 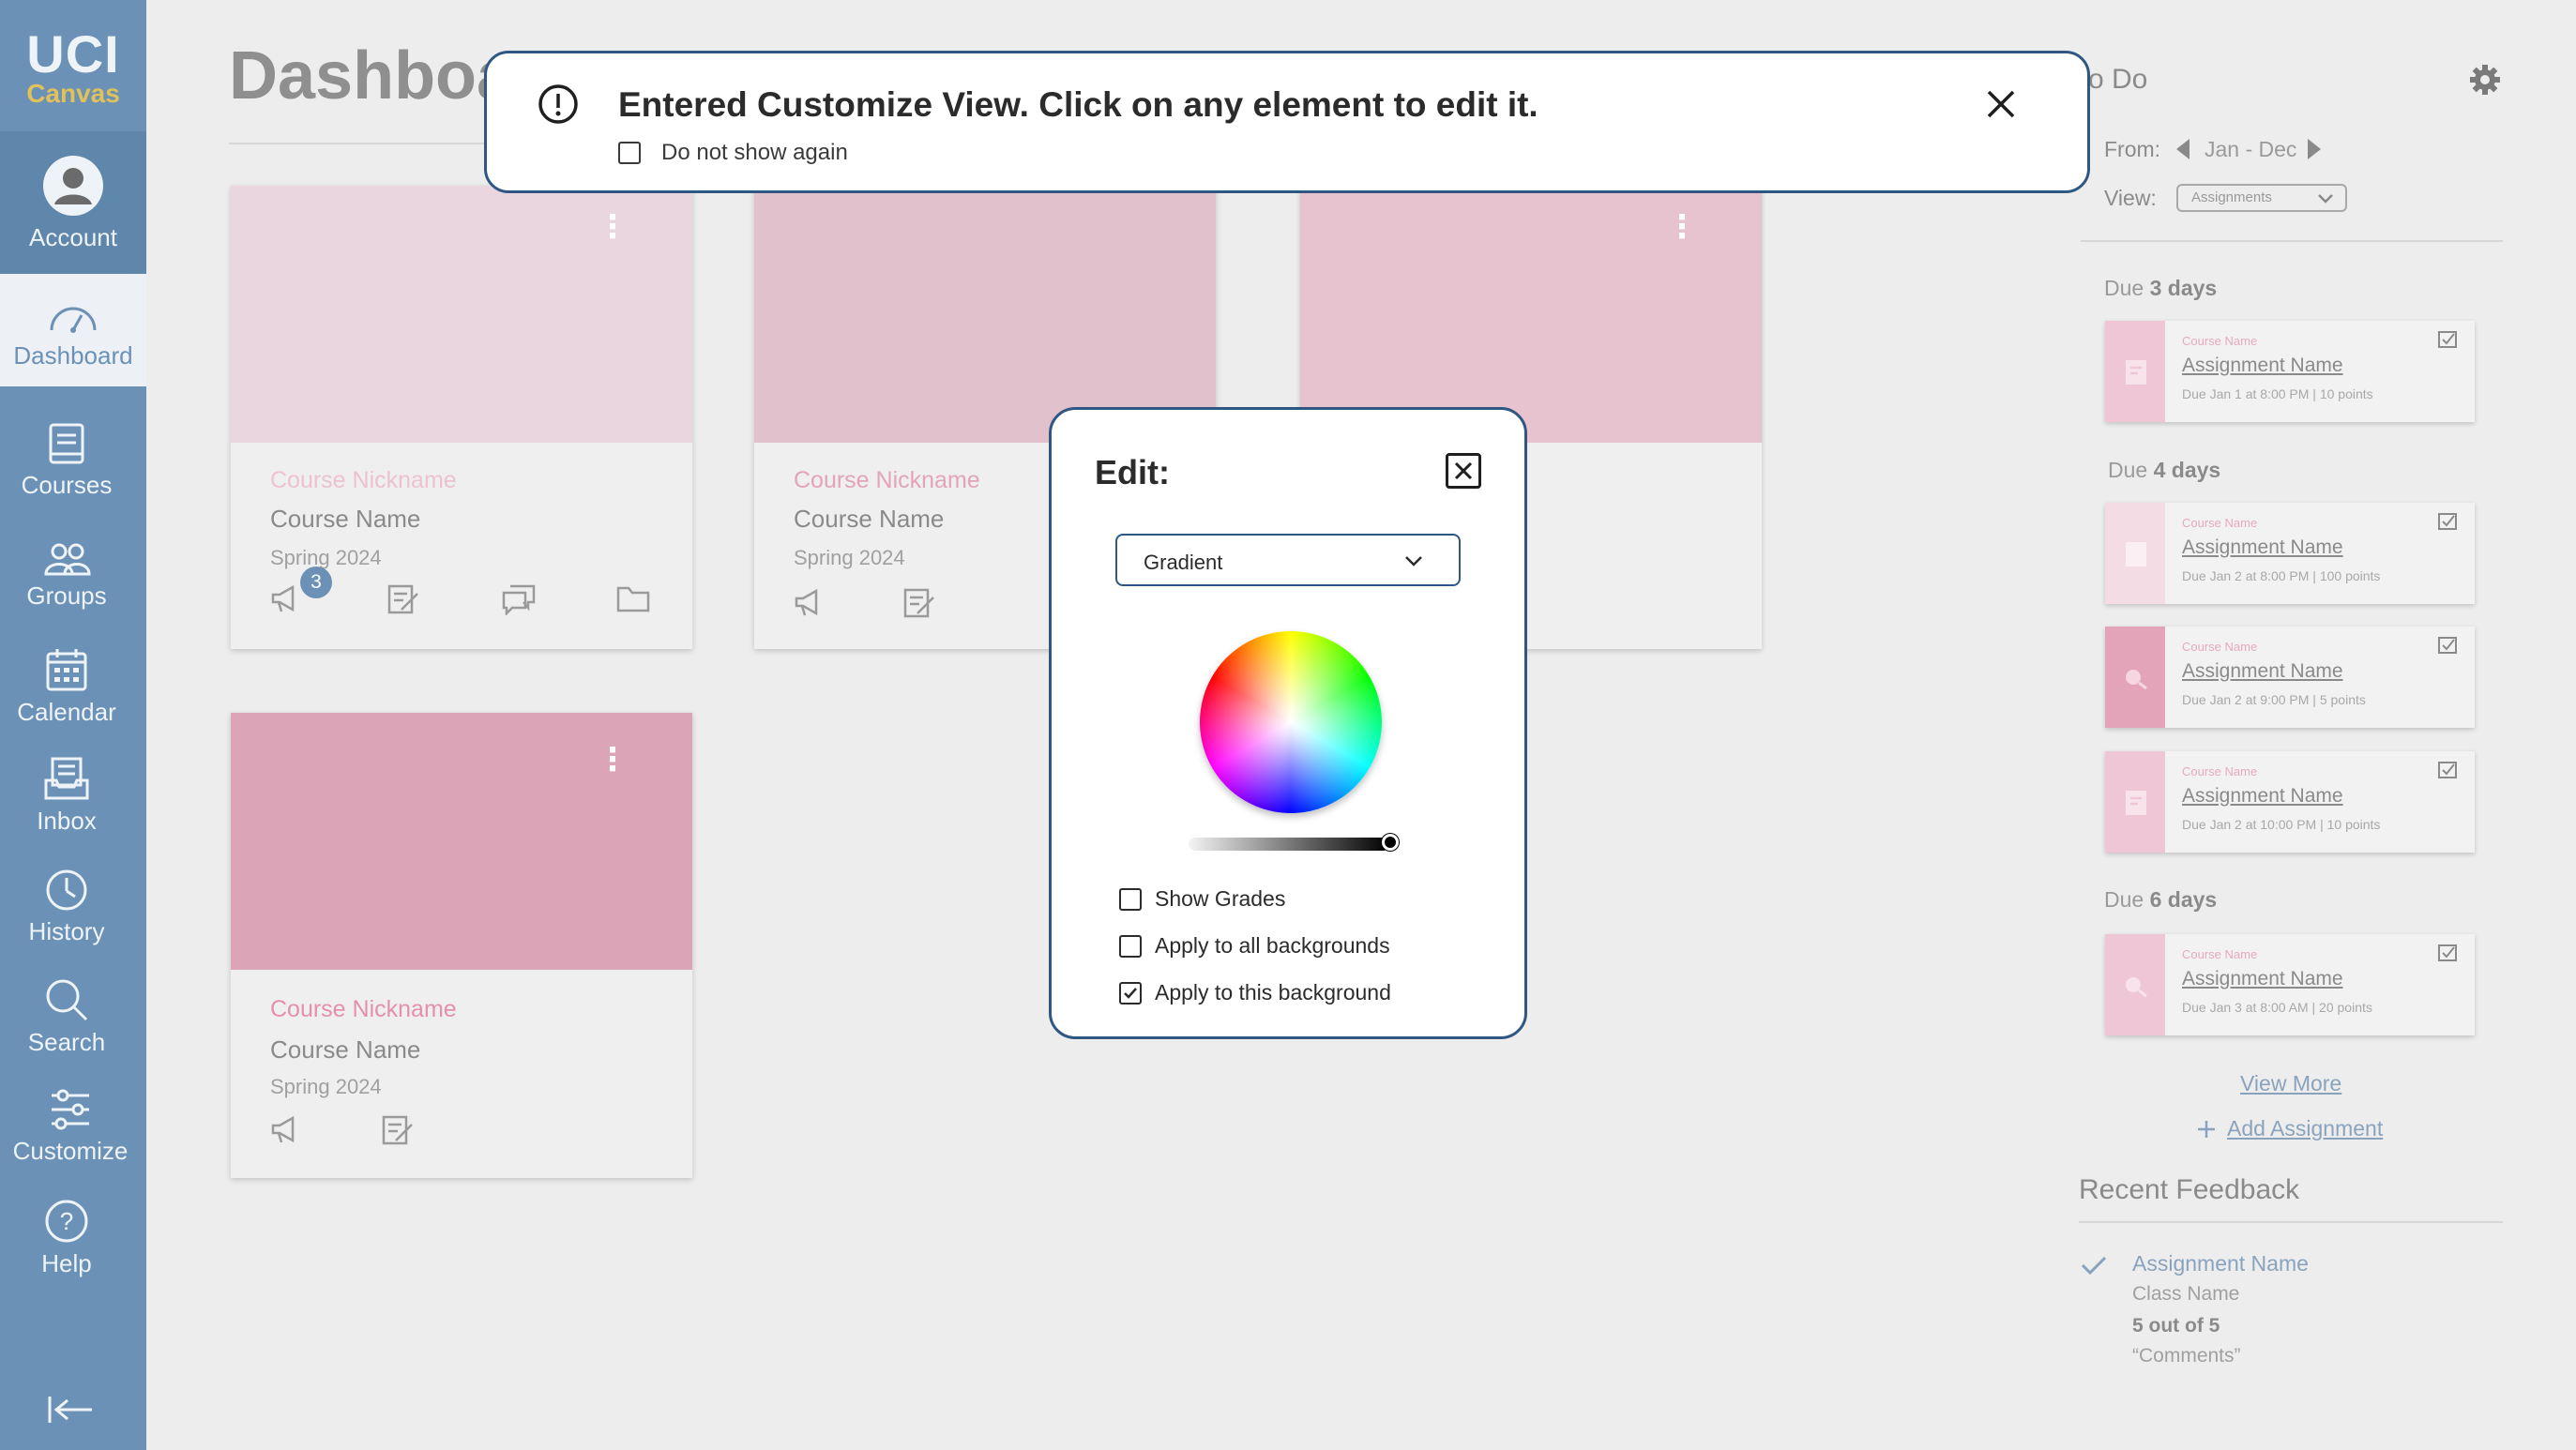 What do you see at coordinates (2118, 79) in the screenshot?
I see `todo-title: o Do` at bounding box center [2118, 79].